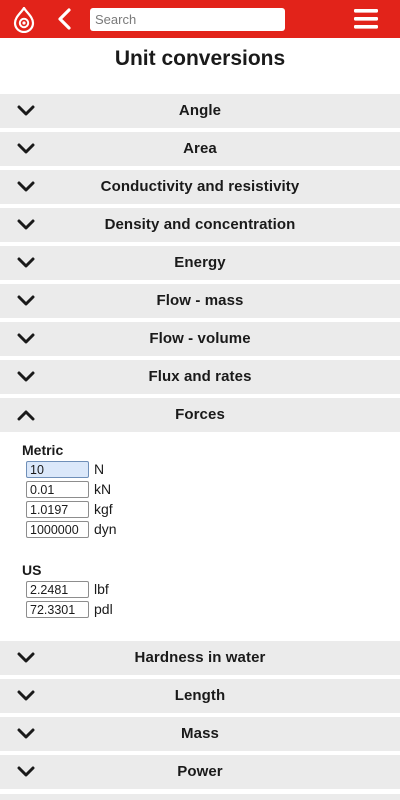  I want to click on chevron-left-icon, so click(65, 19).